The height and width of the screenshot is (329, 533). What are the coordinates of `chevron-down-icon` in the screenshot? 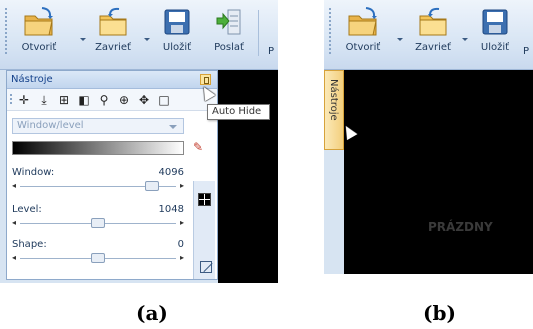 It's located at (173, 127).